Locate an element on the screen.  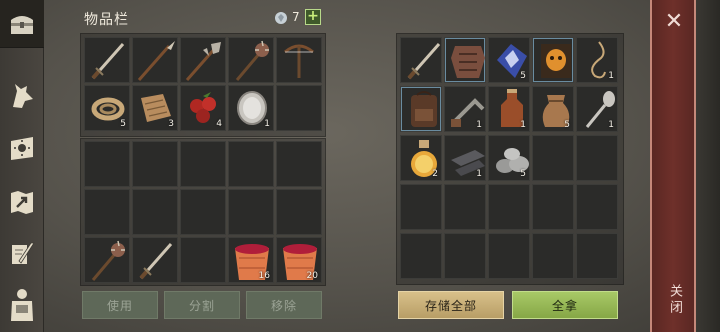
screen-edge is located at coordinates (708, 166).